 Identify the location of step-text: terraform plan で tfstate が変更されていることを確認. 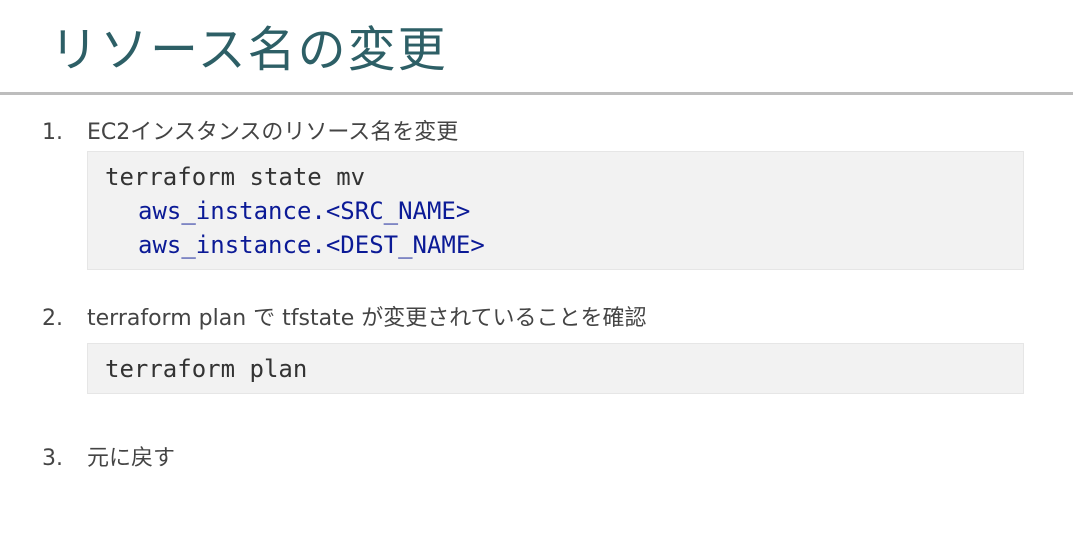
(367, 318).